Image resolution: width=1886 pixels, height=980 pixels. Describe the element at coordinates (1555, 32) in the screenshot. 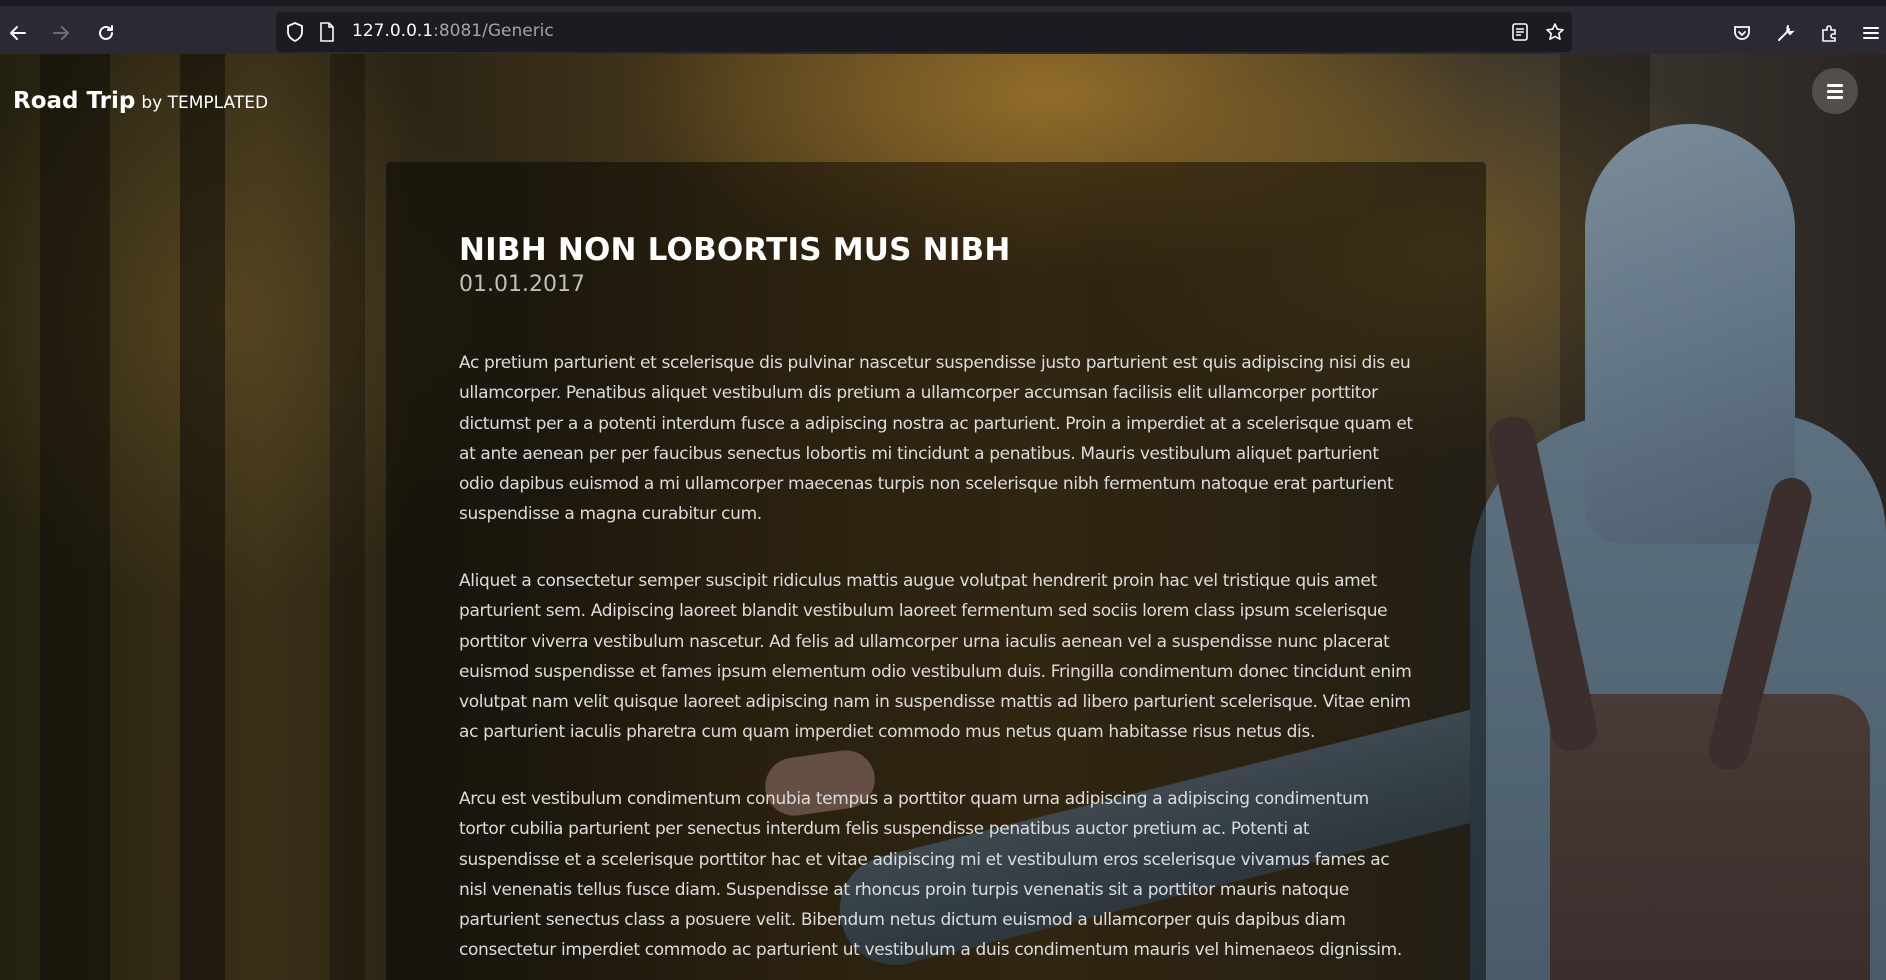

I see `star-icon` at that location.